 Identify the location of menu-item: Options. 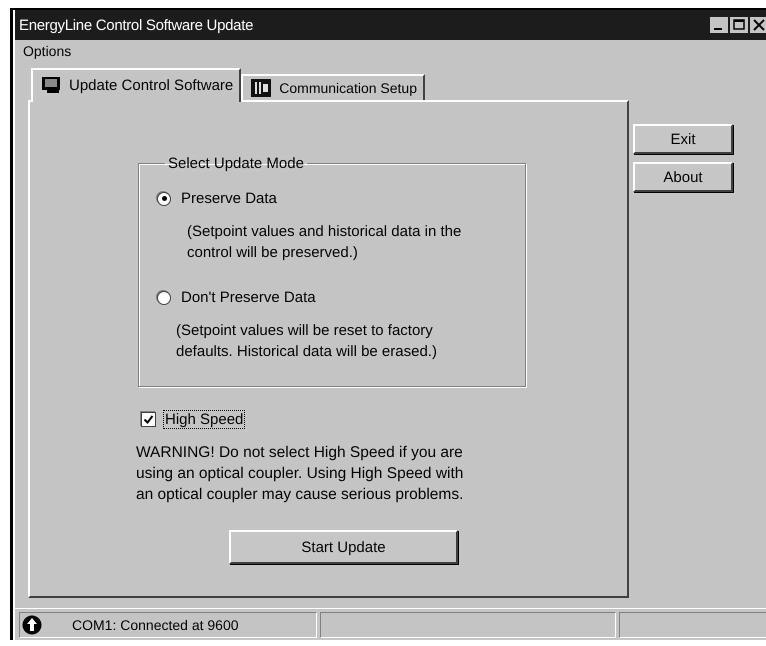
(47, 51).